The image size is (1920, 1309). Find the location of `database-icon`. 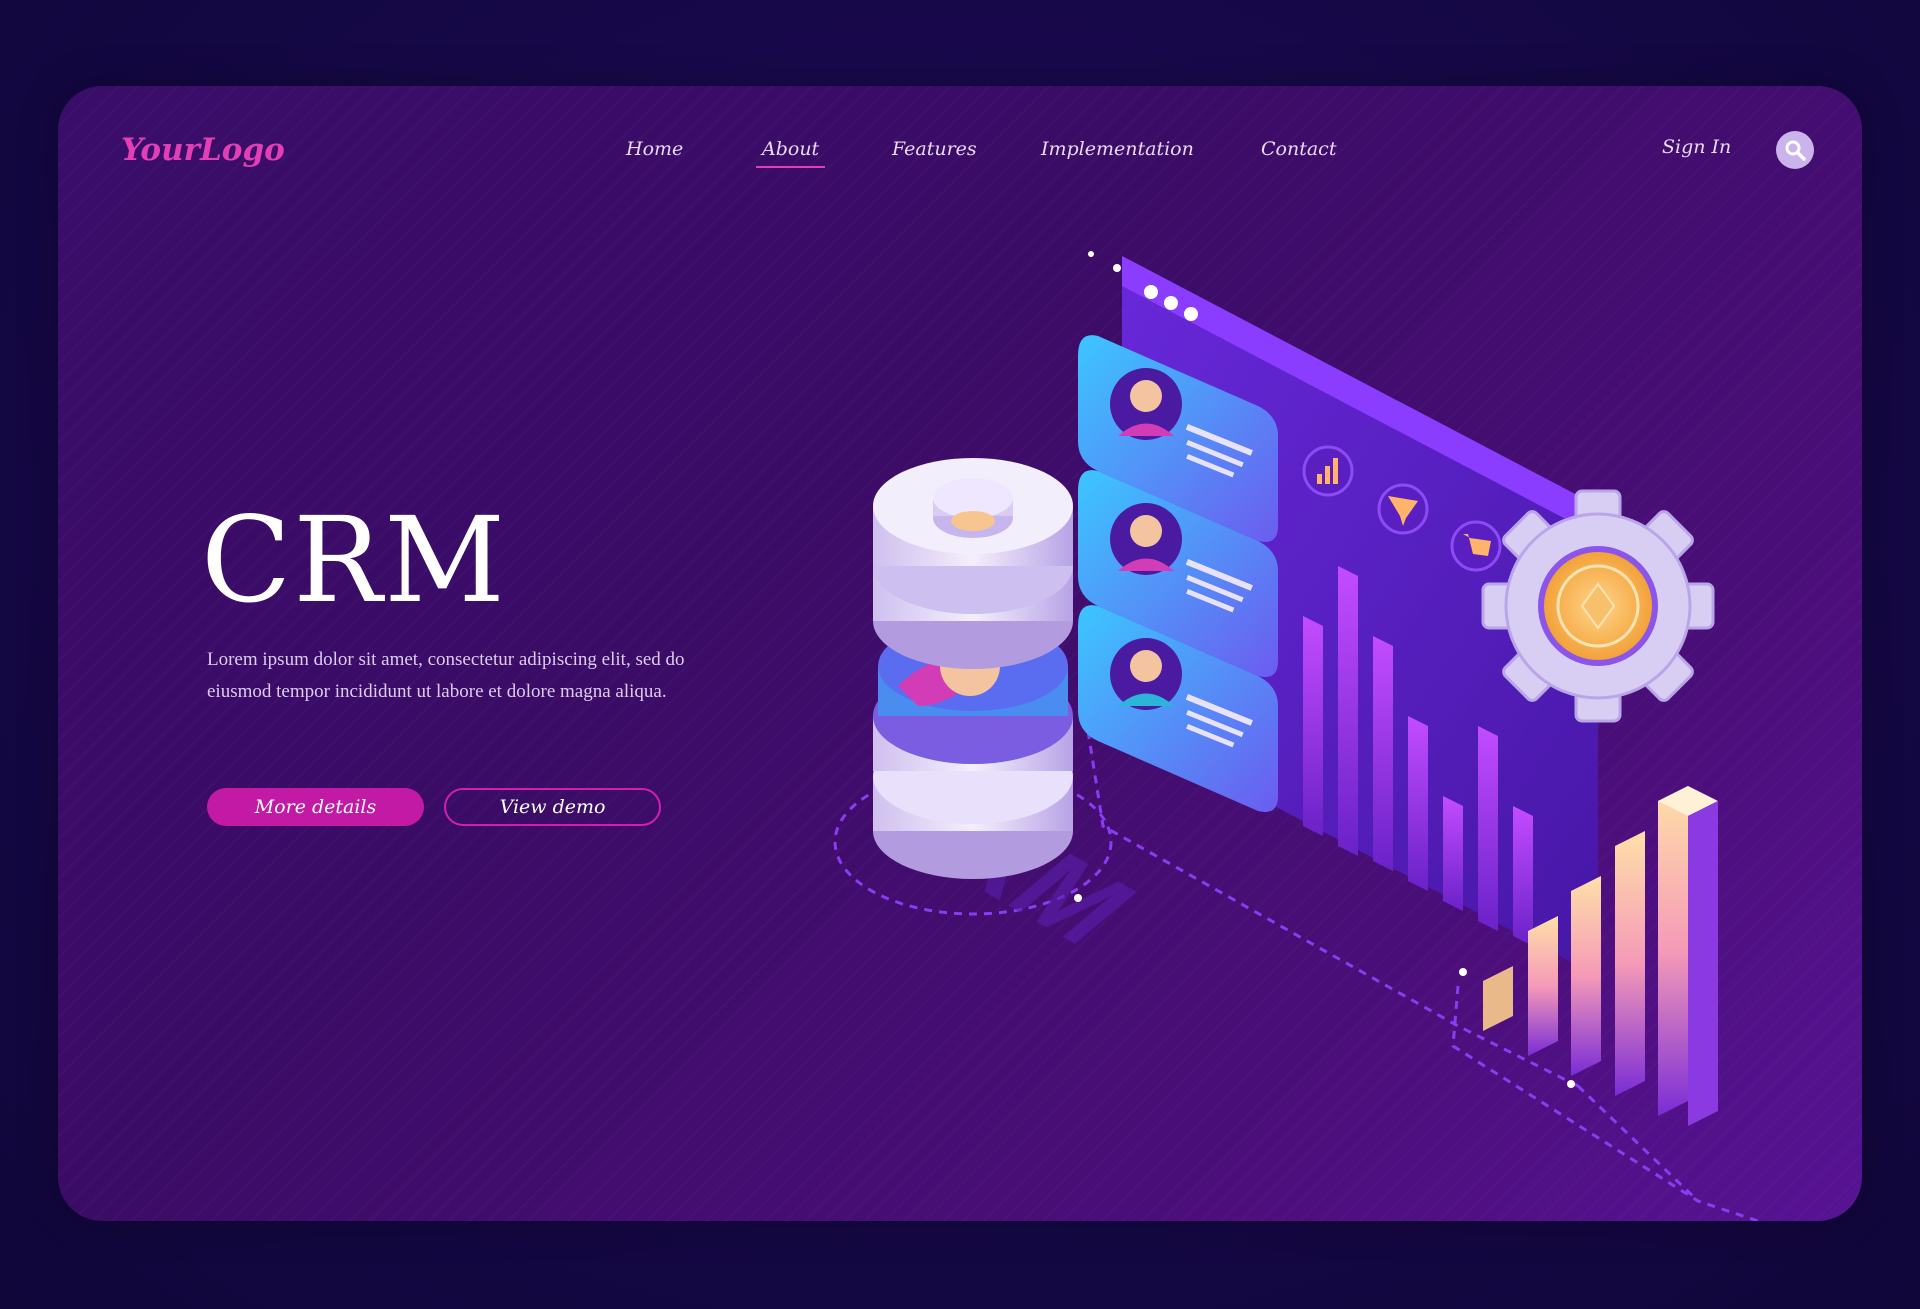

database-icon is located at coordinates (973, 668).